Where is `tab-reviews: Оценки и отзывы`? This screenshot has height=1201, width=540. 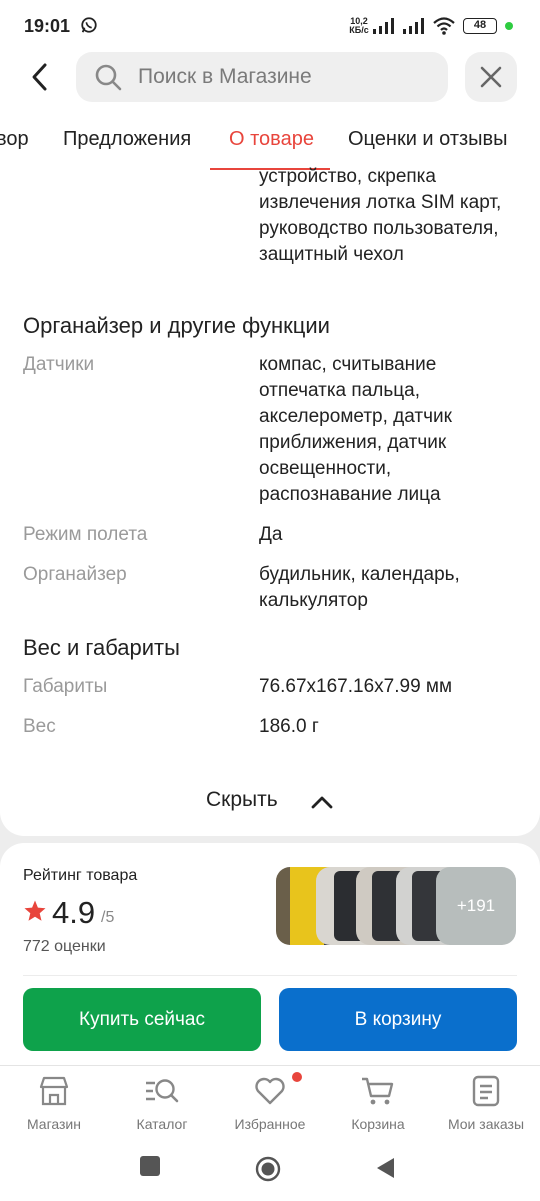 tab-reviews: Оценки и отзывы is located at coordinates (428, 139).